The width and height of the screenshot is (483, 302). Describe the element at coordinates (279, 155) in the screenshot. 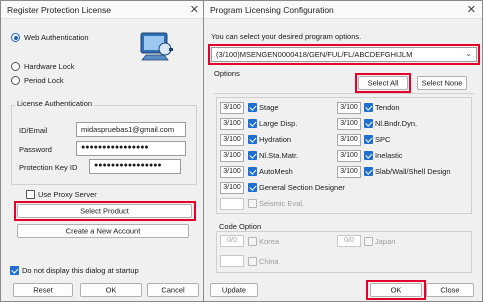

I see `option-nl-sta-matr-label: Nl.Sta.Matr.` at that location.